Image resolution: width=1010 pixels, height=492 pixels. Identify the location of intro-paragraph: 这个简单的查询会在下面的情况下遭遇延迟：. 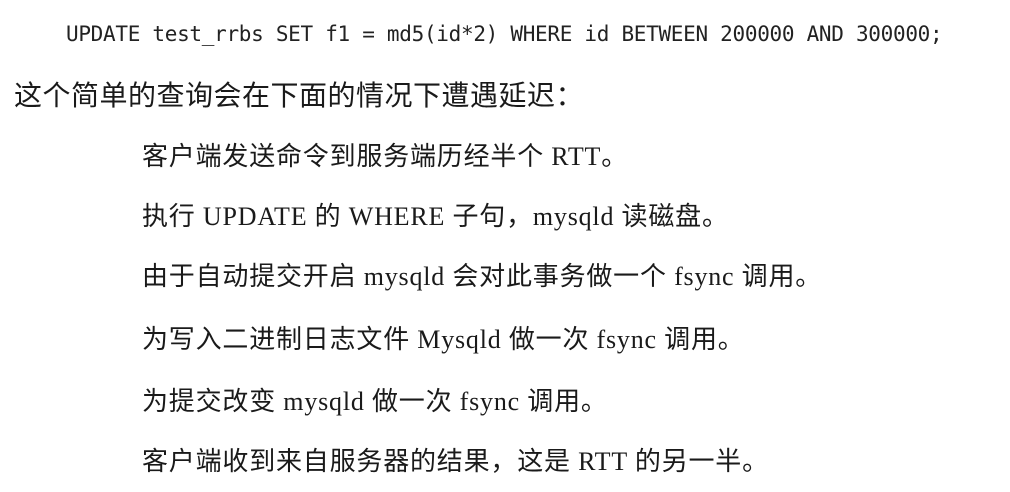
(299, 95).